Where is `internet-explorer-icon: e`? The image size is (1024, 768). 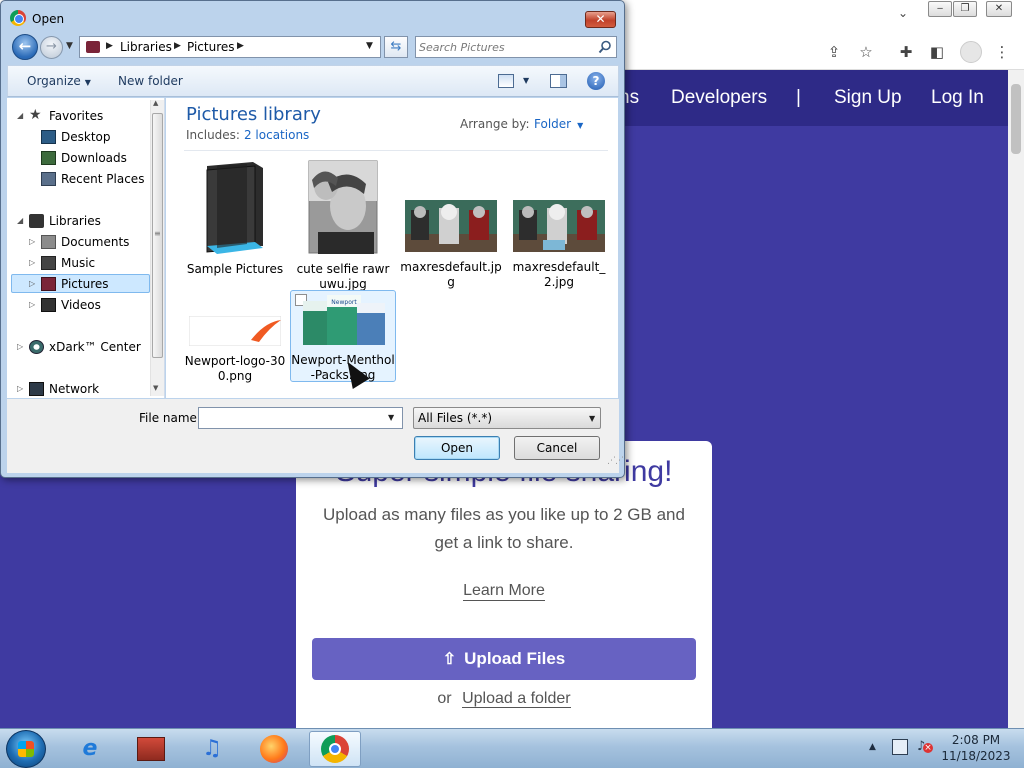
internet-explorer-icon: e is located at coordinates (90, 749).